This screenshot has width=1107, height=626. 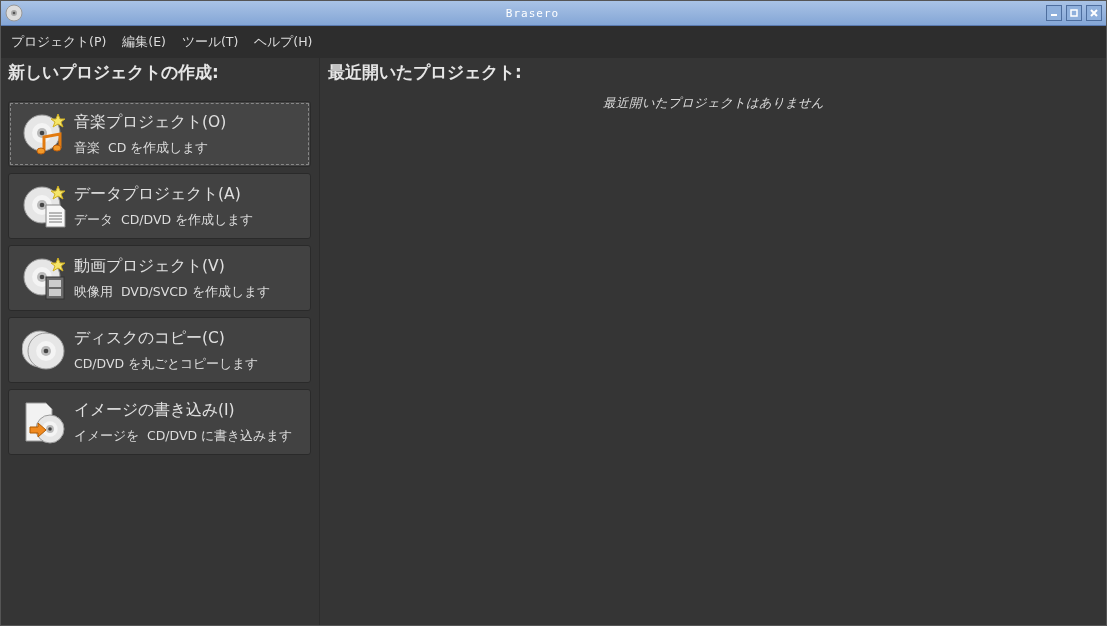 What do you see at coordinates (1054, 13) in the screenshot?
I see `minimize-button` at bounding box center [1054, 13].